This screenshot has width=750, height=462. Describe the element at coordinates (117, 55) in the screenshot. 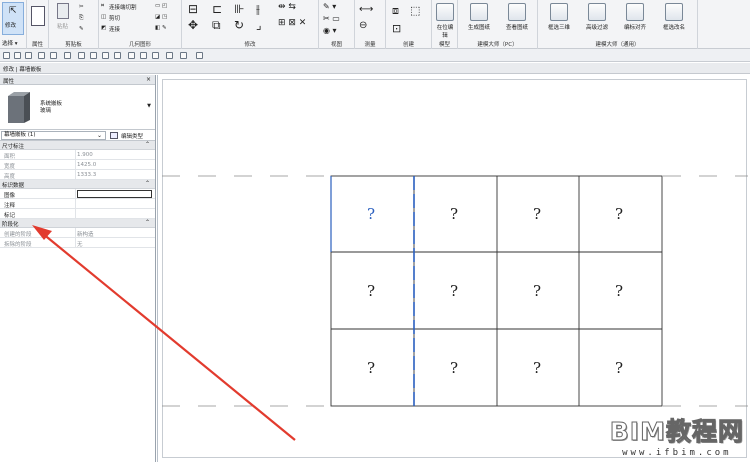

I see `text-qat-icon` at that location.